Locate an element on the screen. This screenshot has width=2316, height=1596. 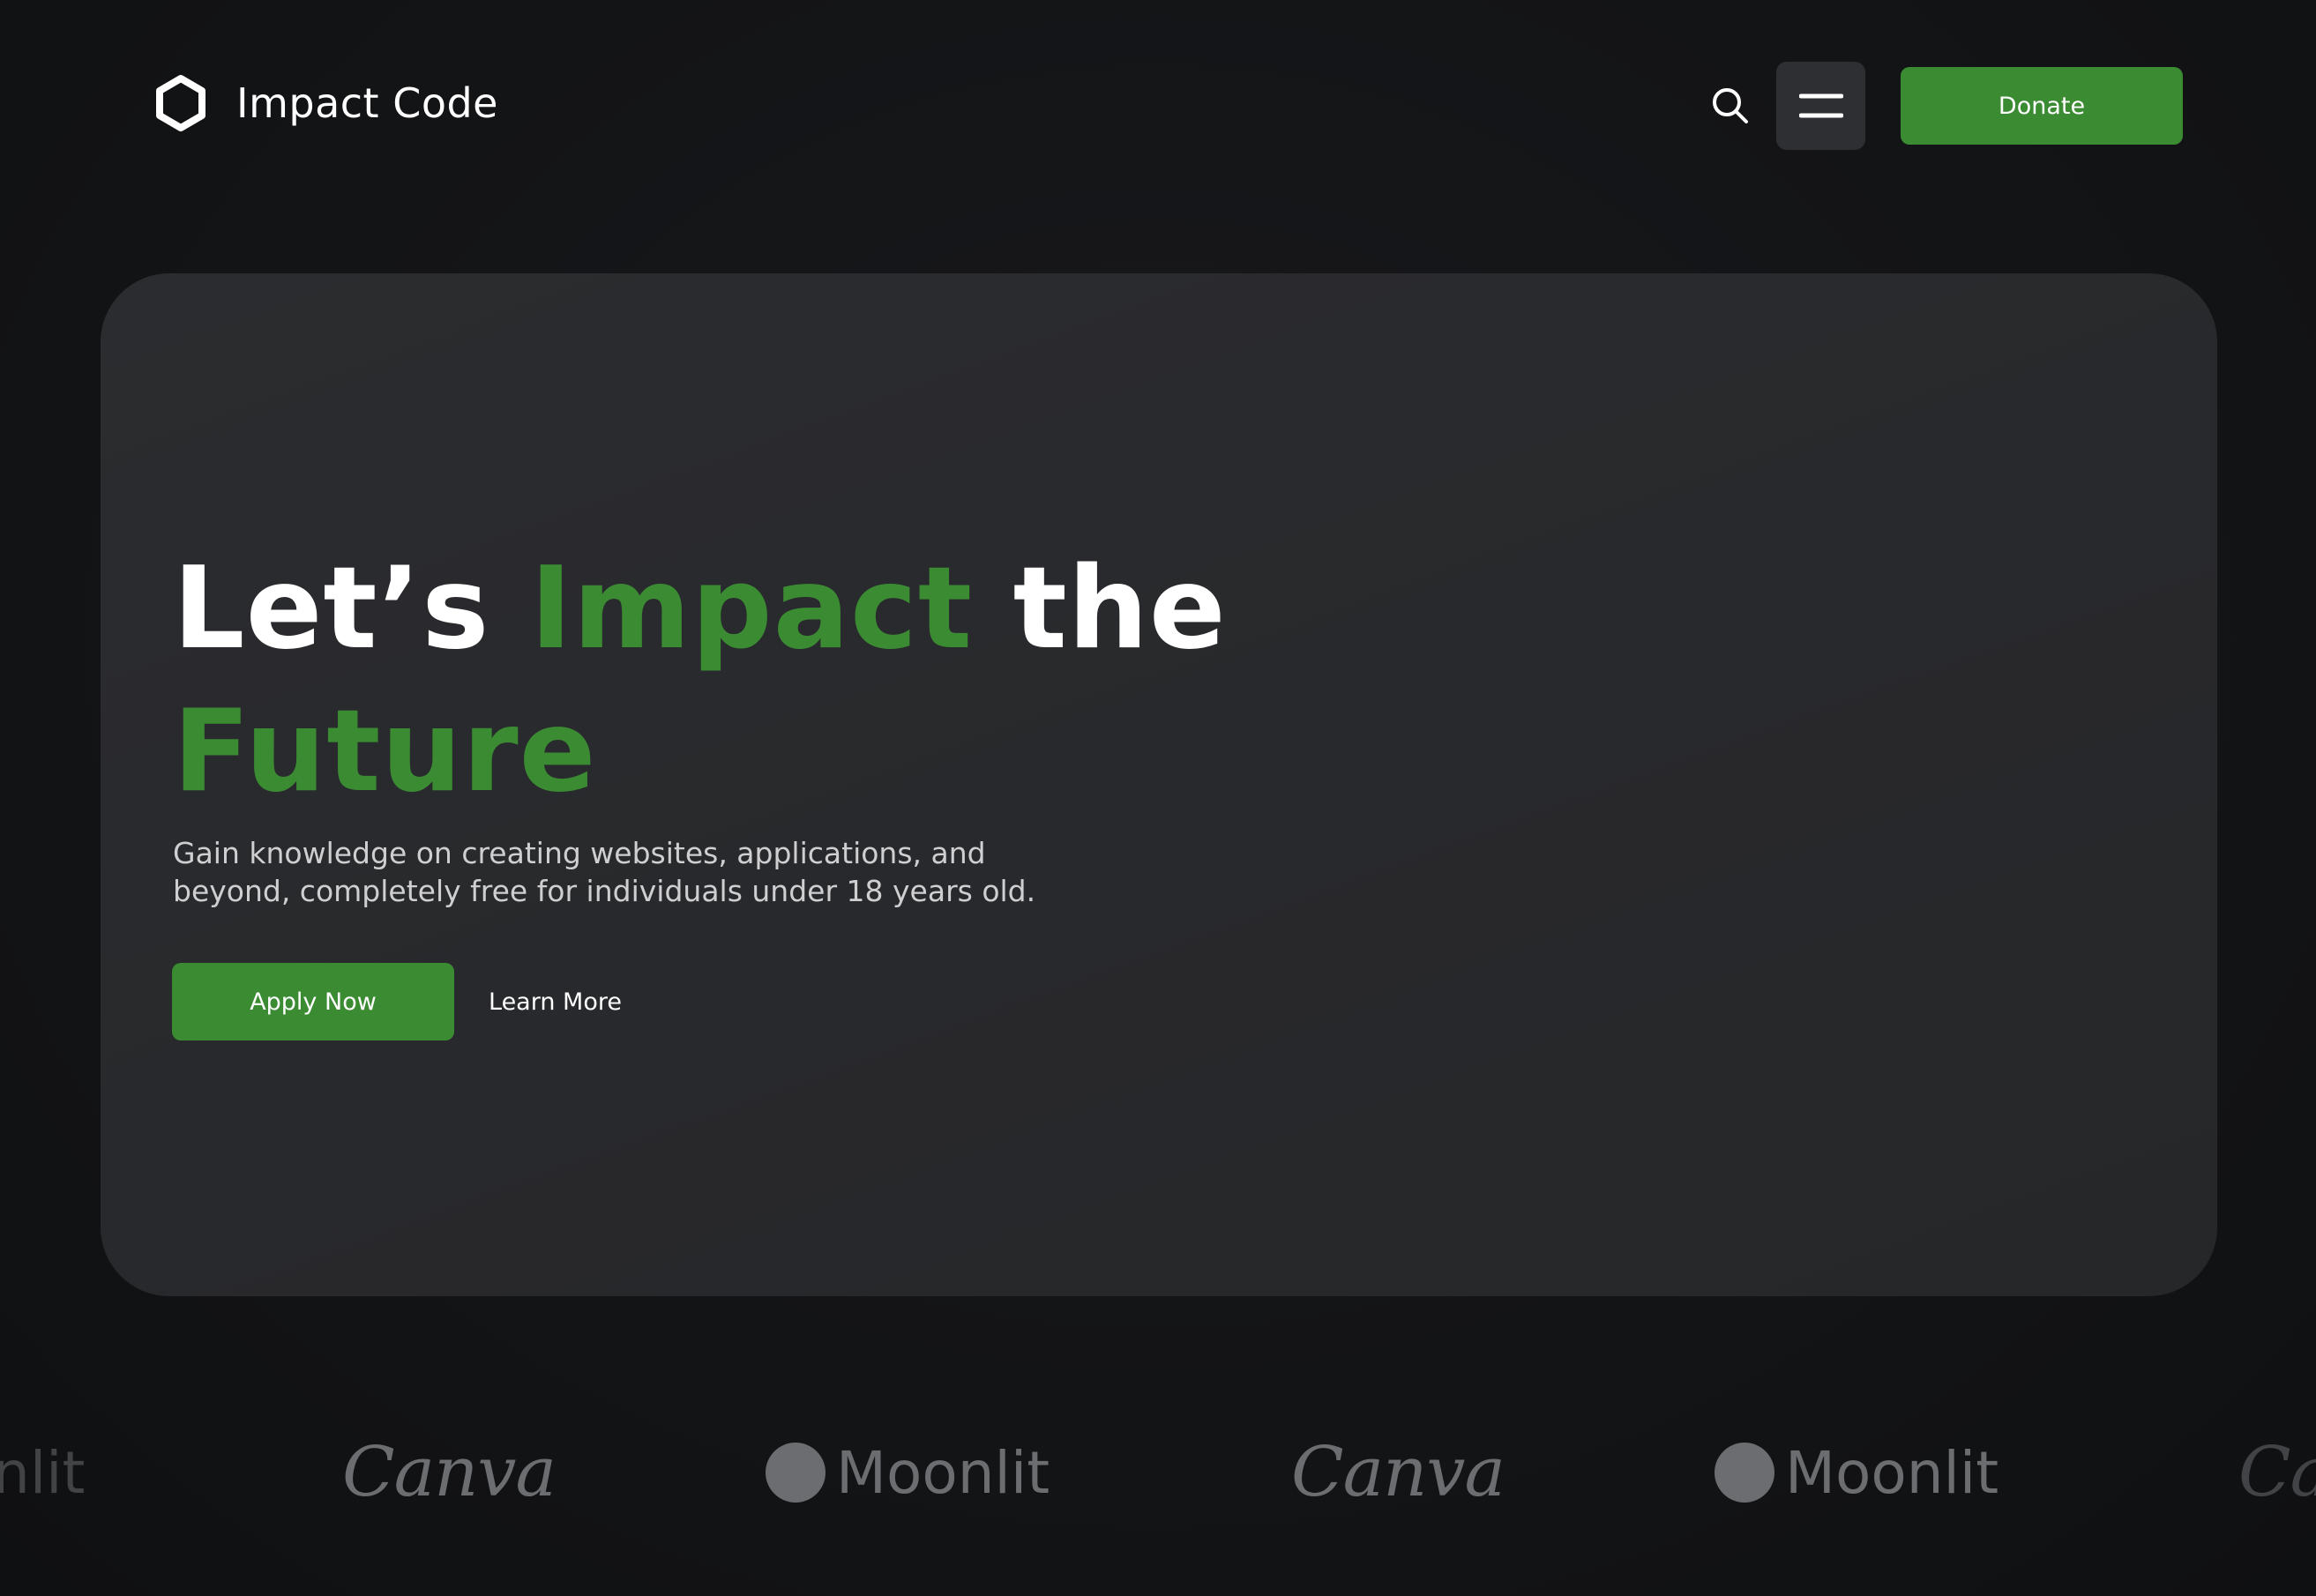
site-header: Impact Code Donate is located at coordinates (1158, 106).